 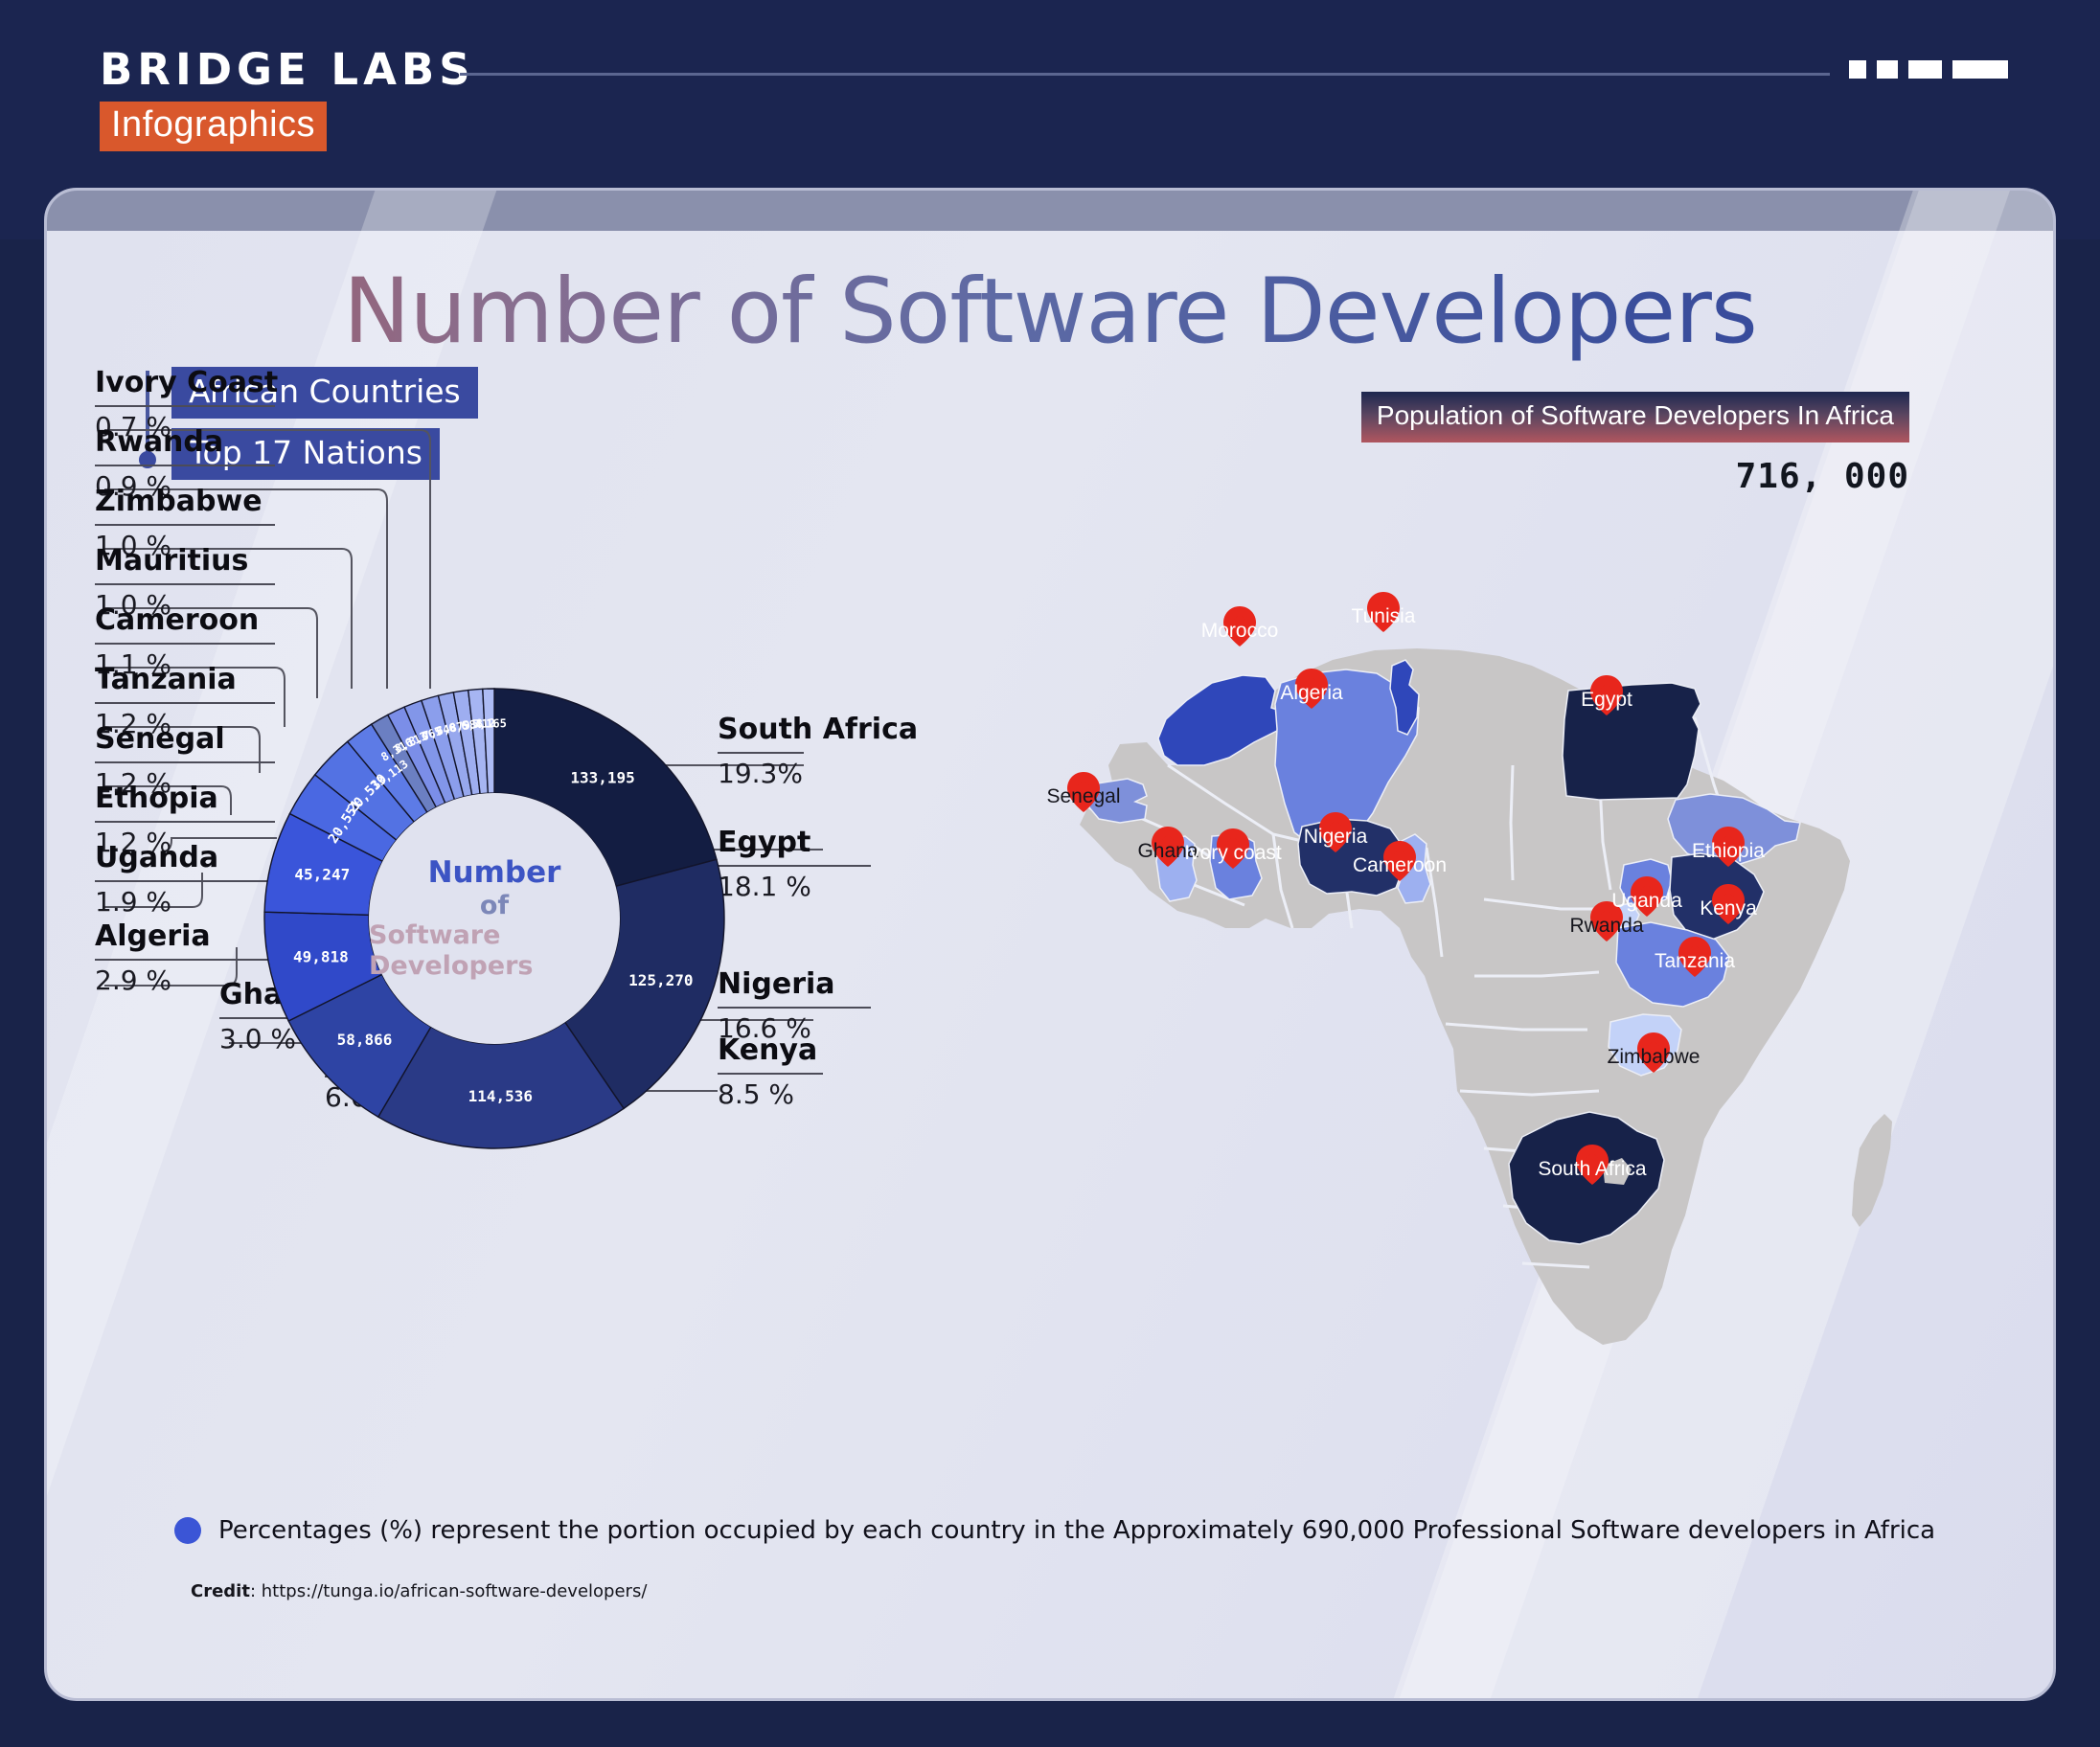 I want to click on callout-percent: 1.9 %, so click(x=133, y=902).